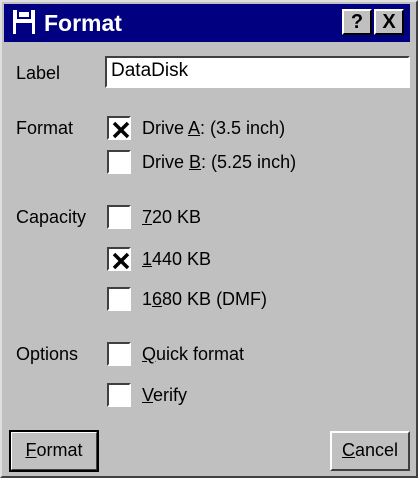 The image size is (418, 478). I want to click on drive-a-checkbox, so click(119, 128).